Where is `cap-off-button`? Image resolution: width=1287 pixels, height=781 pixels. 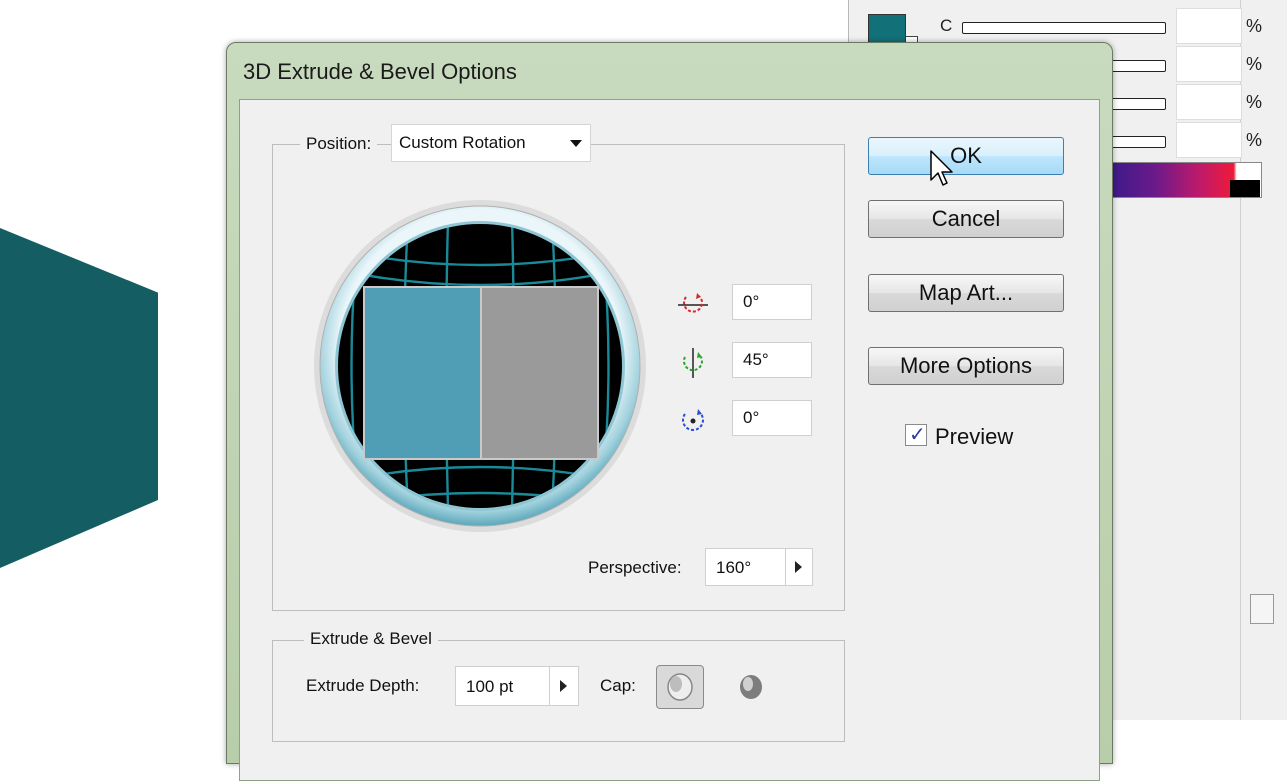
cap-off-button is located at coordinates (751, 687).